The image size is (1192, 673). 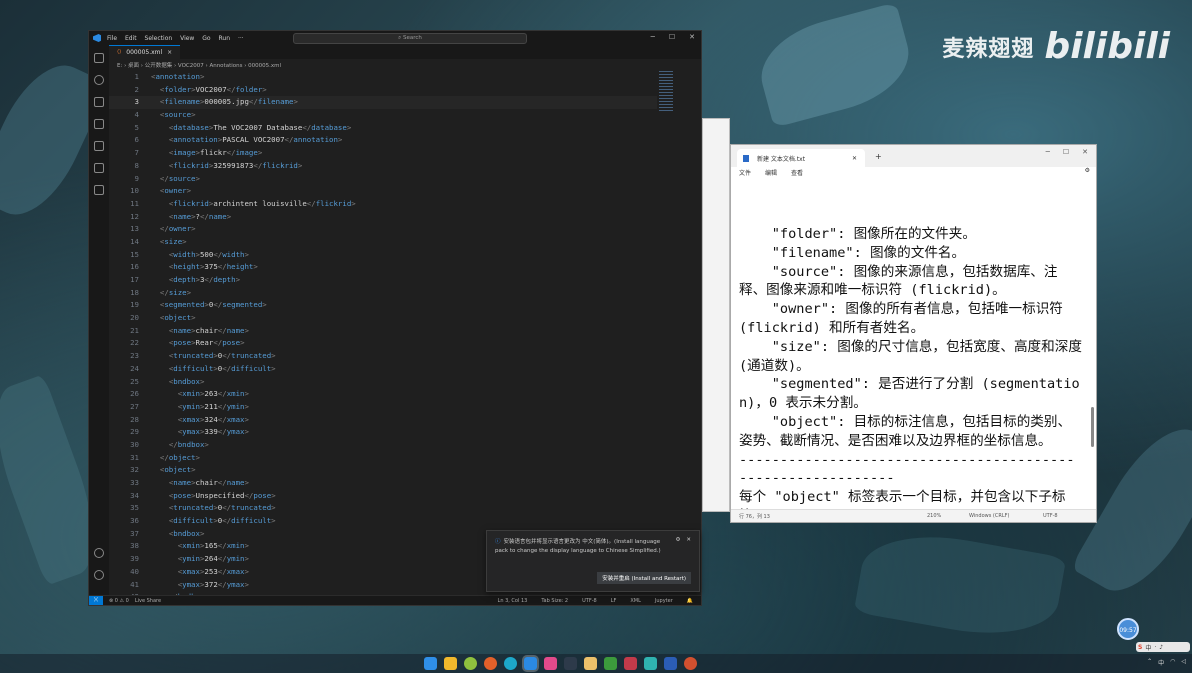 I want to click on code-line: 14 <size>, so click(x=383, y=242).